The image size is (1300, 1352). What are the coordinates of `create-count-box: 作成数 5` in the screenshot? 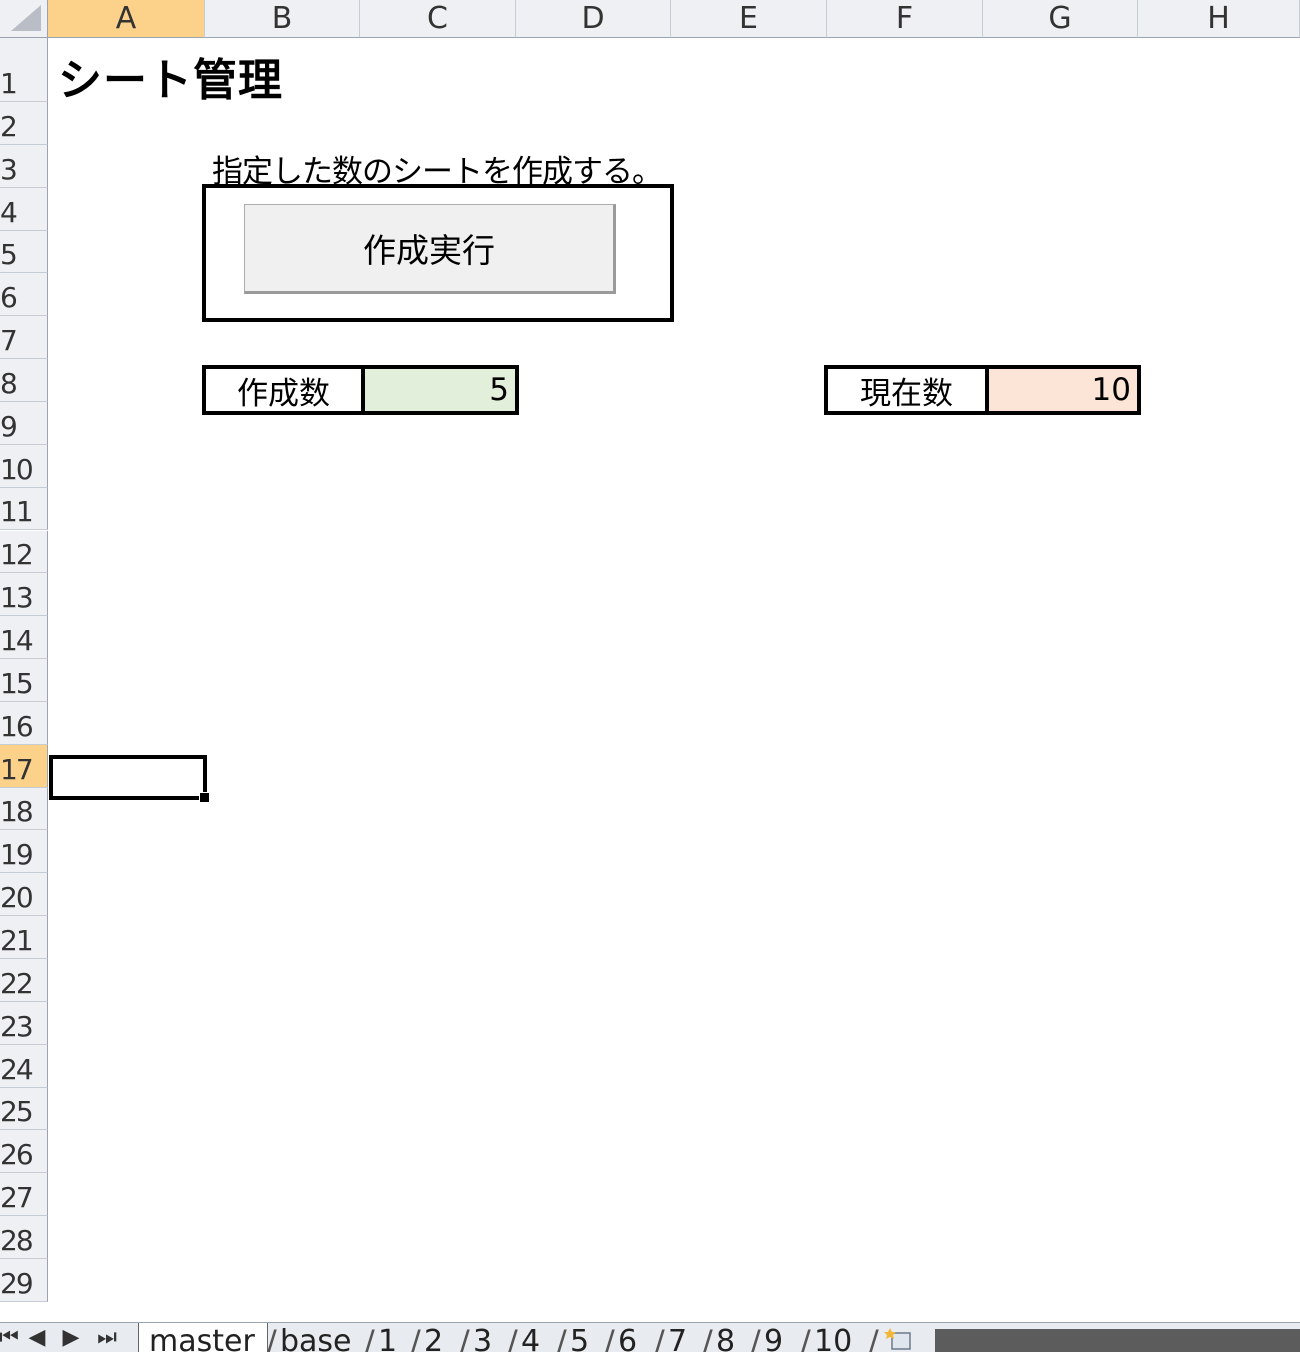 It's located at (360, 390).